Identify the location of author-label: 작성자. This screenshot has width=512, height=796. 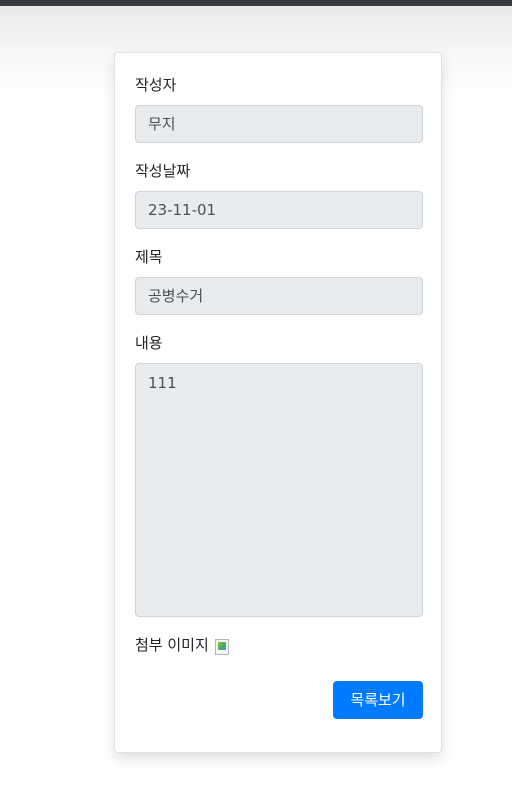
(156, 85).